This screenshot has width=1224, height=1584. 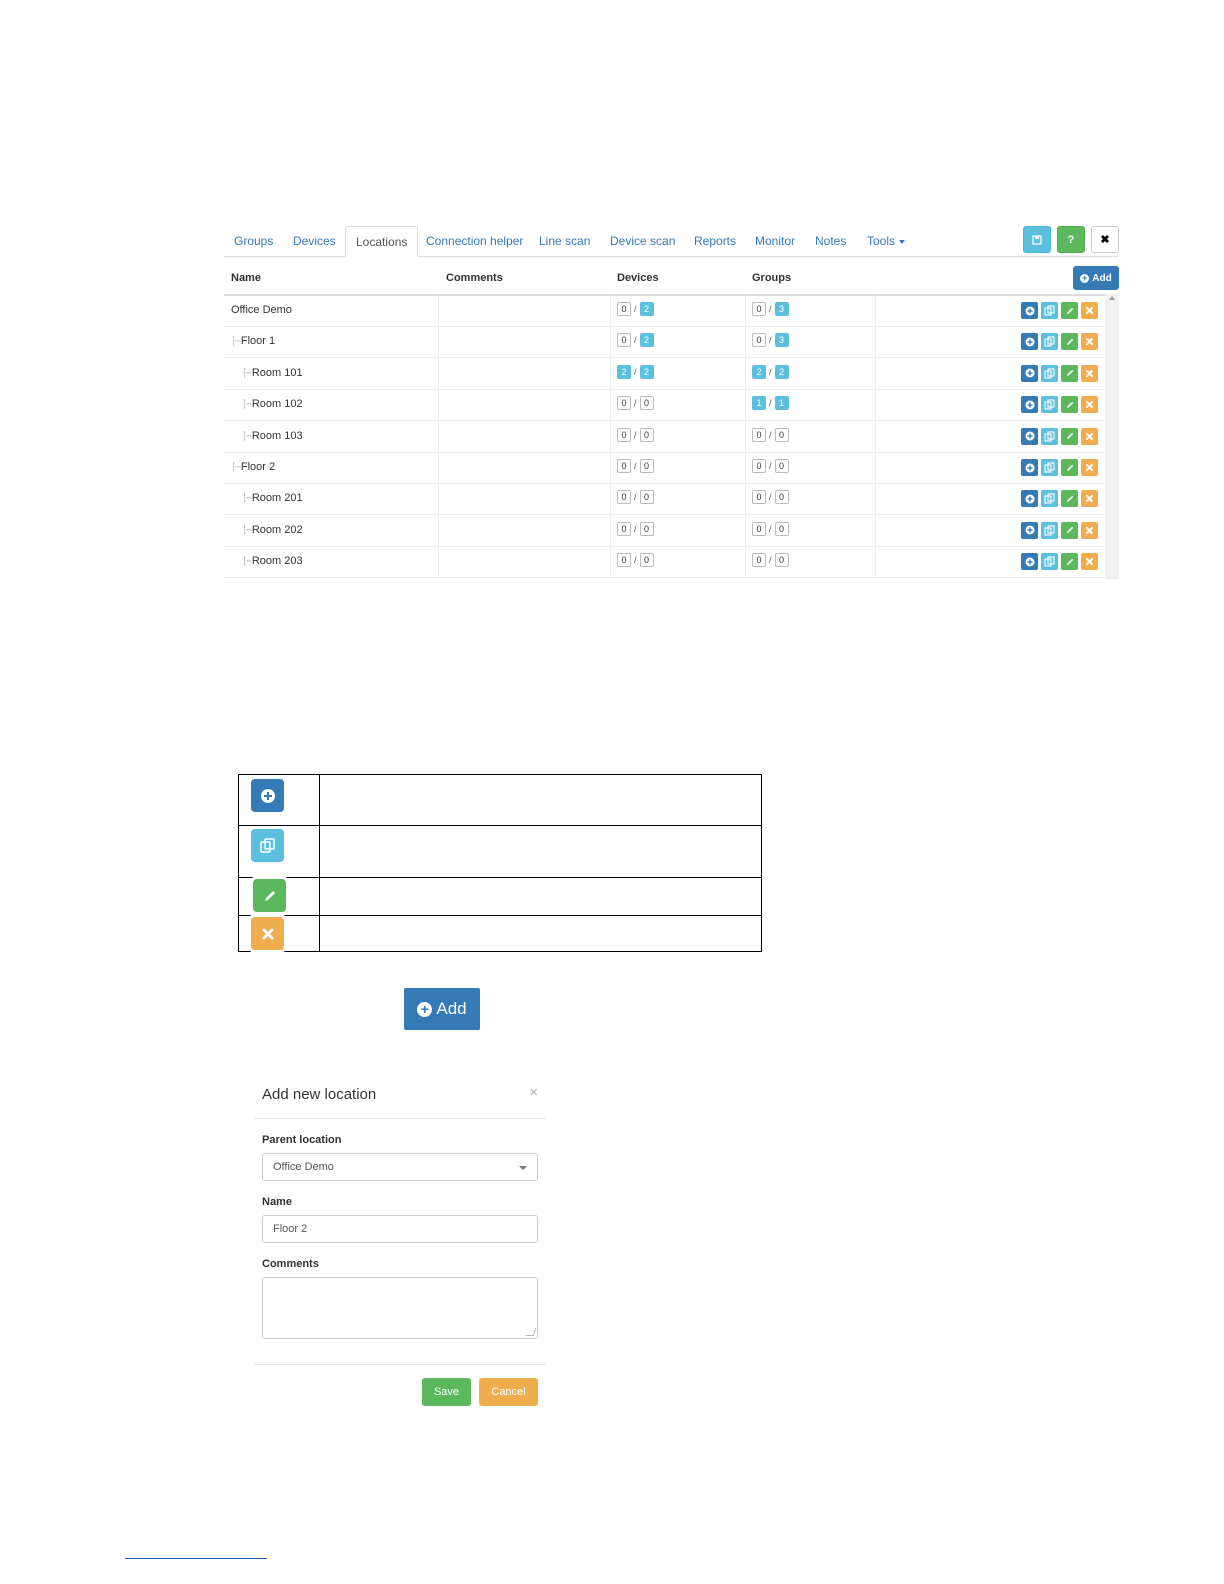 What do you see at coordinates (1112, 436) in the screenshot?
I see `table-scrollbar` at bounding box center [1112, 436].